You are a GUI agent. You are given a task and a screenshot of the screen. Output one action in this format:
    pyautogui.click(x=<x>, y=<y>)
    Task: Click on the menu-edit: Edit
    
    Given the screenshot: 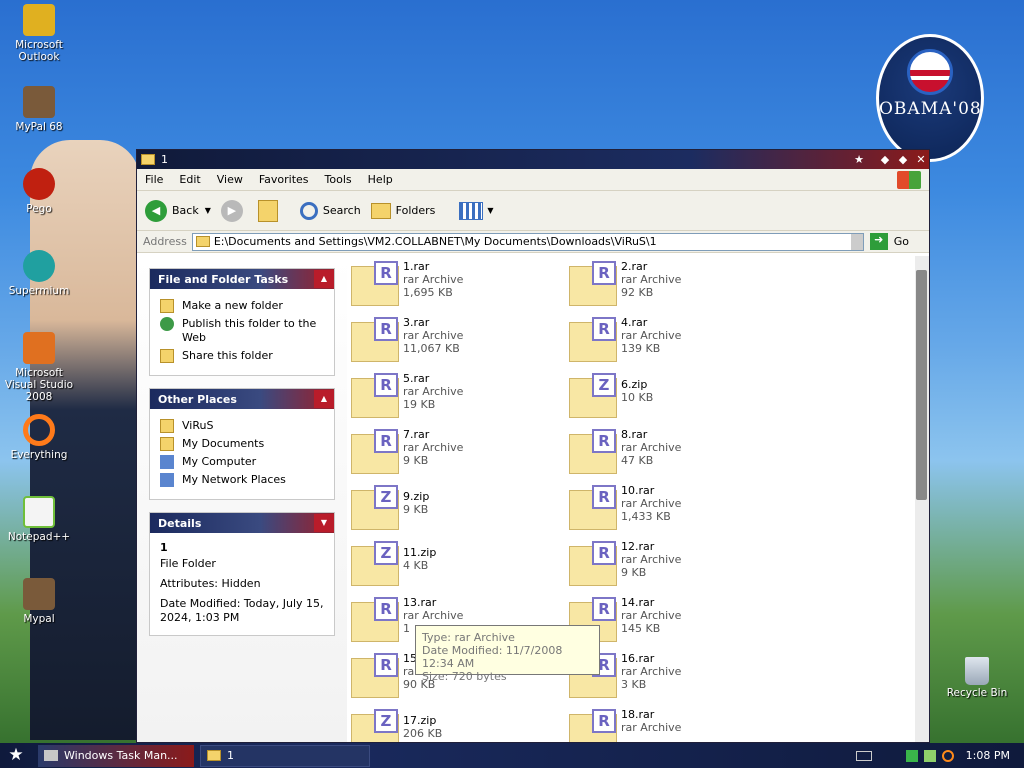 What is the action you would take?
    pyautogui.click(x=189, y=179)
    